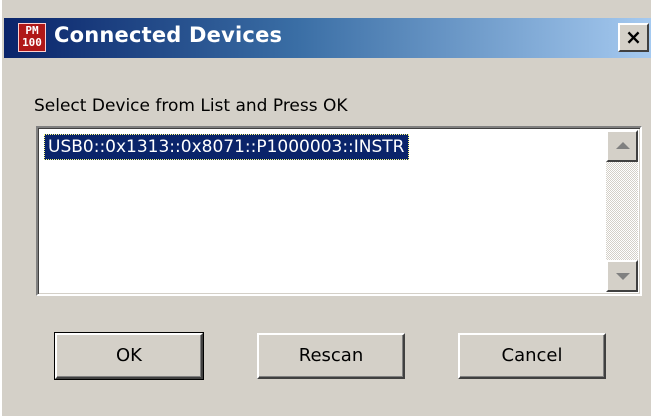  What do you see at coordinates (129, 356) in the screenshot?
I see `ok-button: OK` at bounding box center [129, 356].